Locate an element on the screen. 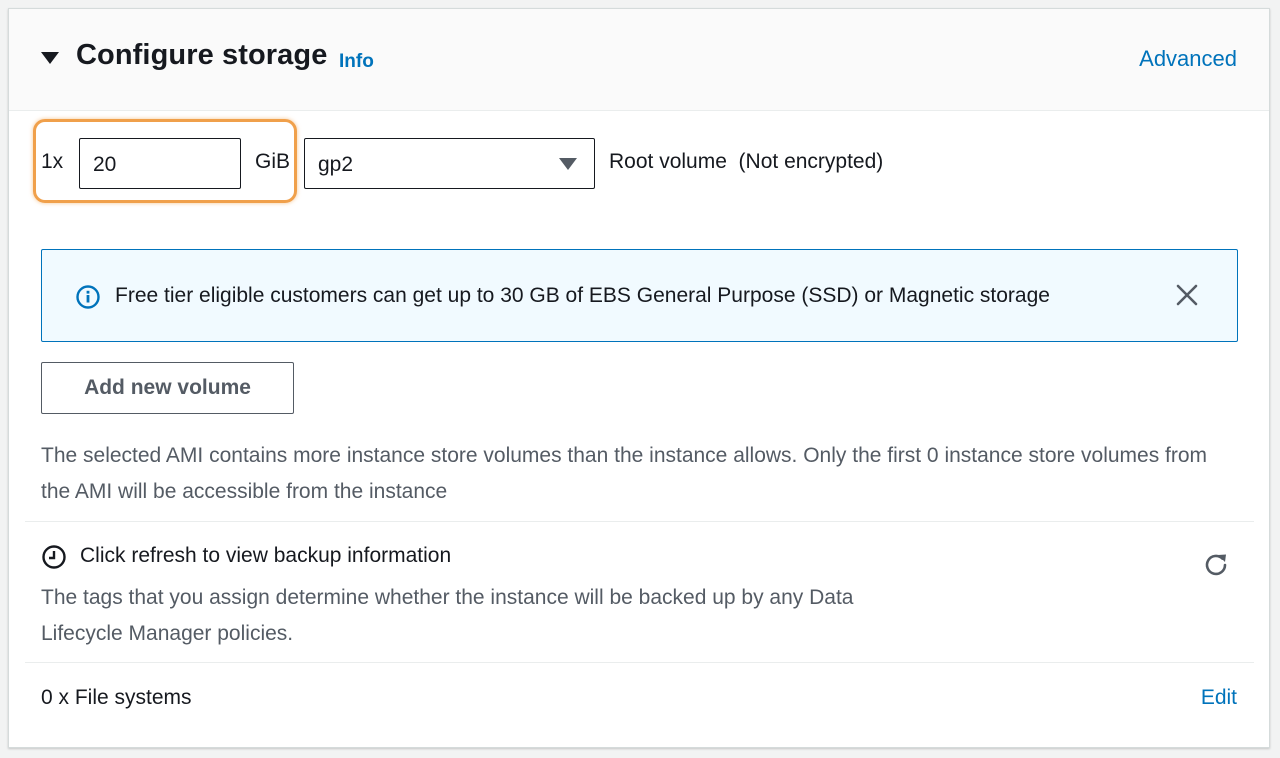  backup-info-title: Click refresh to view backup information is located at coordinates (266, 555).